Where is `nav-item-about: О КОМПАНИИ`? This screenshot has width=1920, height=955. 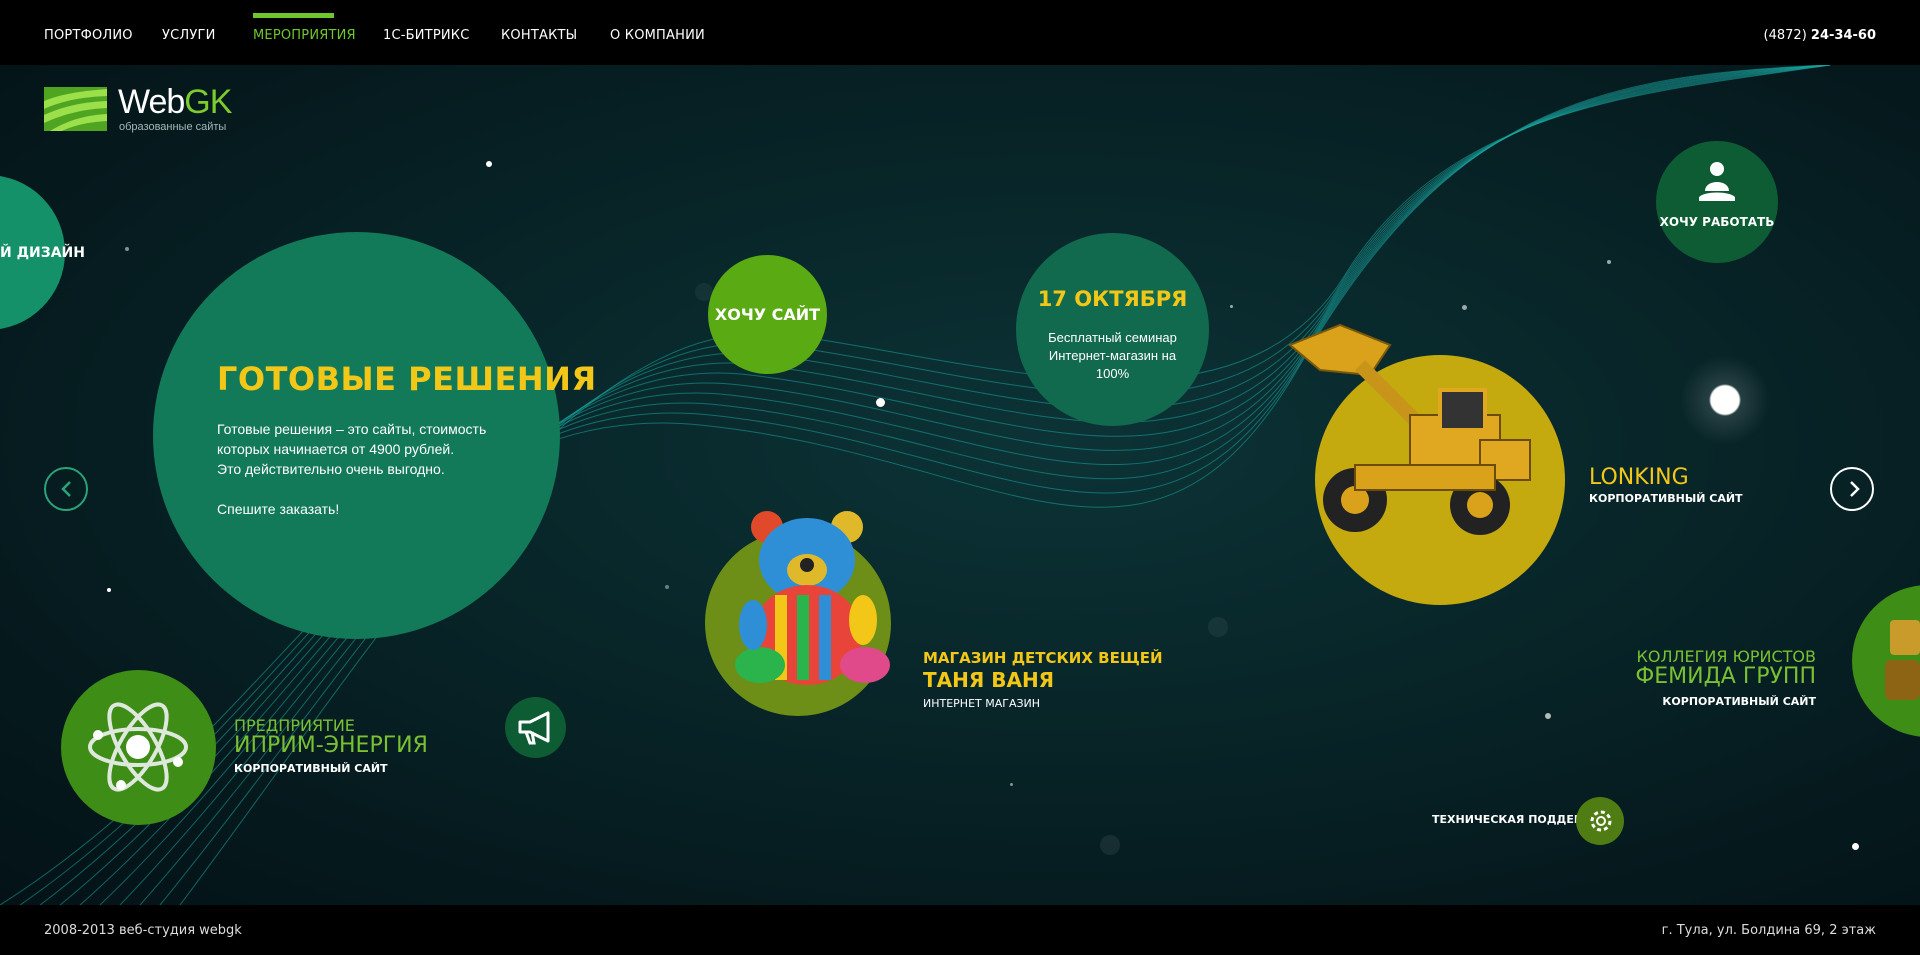 nav-item-about: О КОМПАНИИ is located at coordinates (657, 35).